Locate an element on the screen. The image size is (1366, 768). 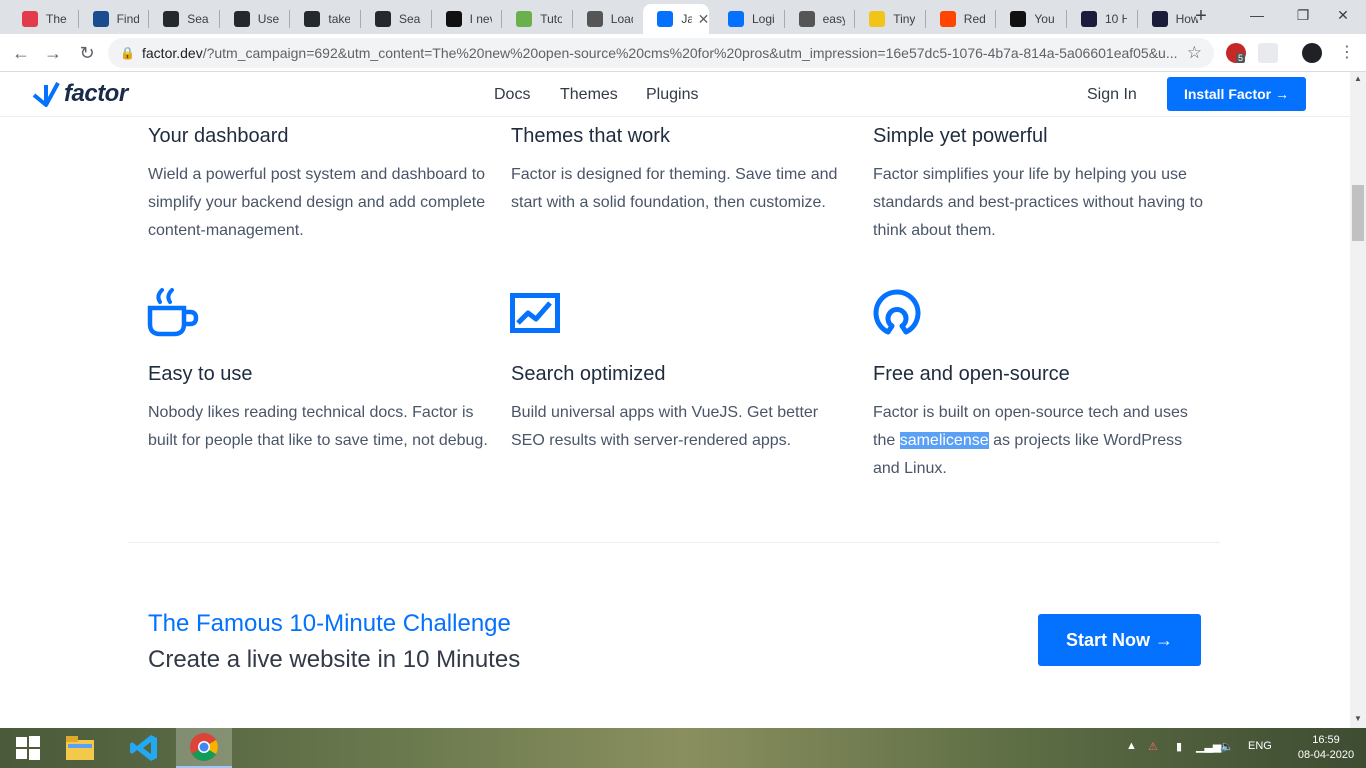
cta-title: The Famous 10-Minute Challenge is located at coordinates (329, 623).